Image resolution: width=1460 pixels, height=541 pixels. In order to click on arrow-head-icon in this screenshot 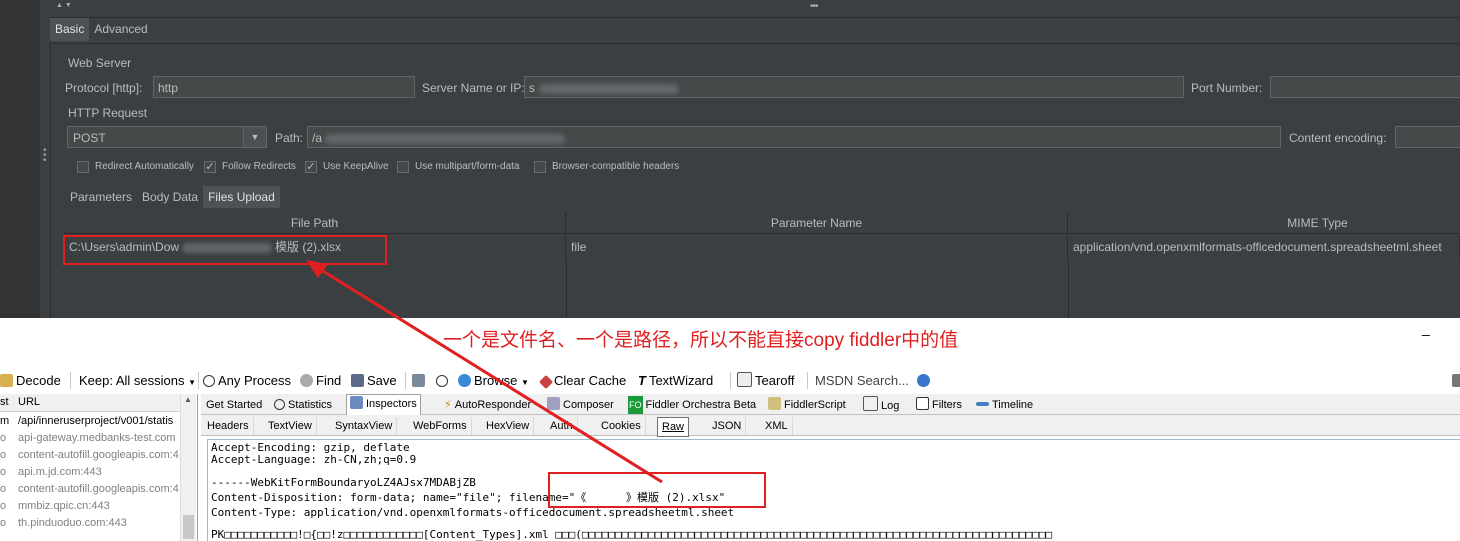, I will do `click(317, 269)`.